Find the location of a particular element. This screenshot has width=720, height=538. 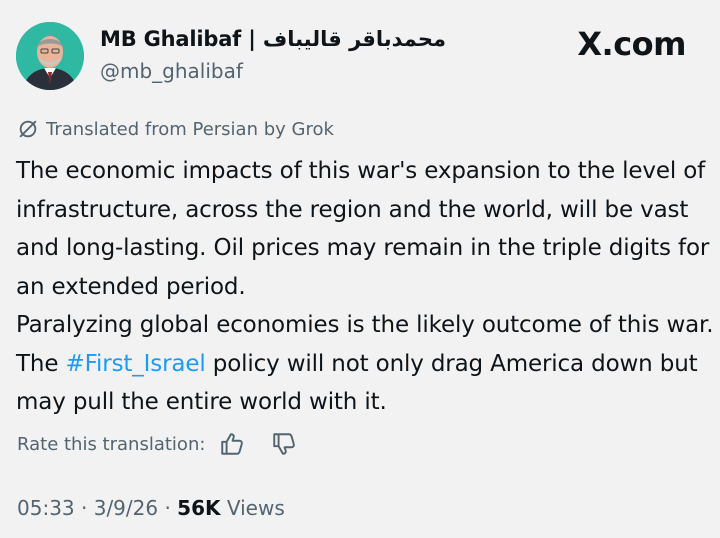

post-meta: 05:33 · 3/9/26 · 56K Views is located at coordinates (151, 508).